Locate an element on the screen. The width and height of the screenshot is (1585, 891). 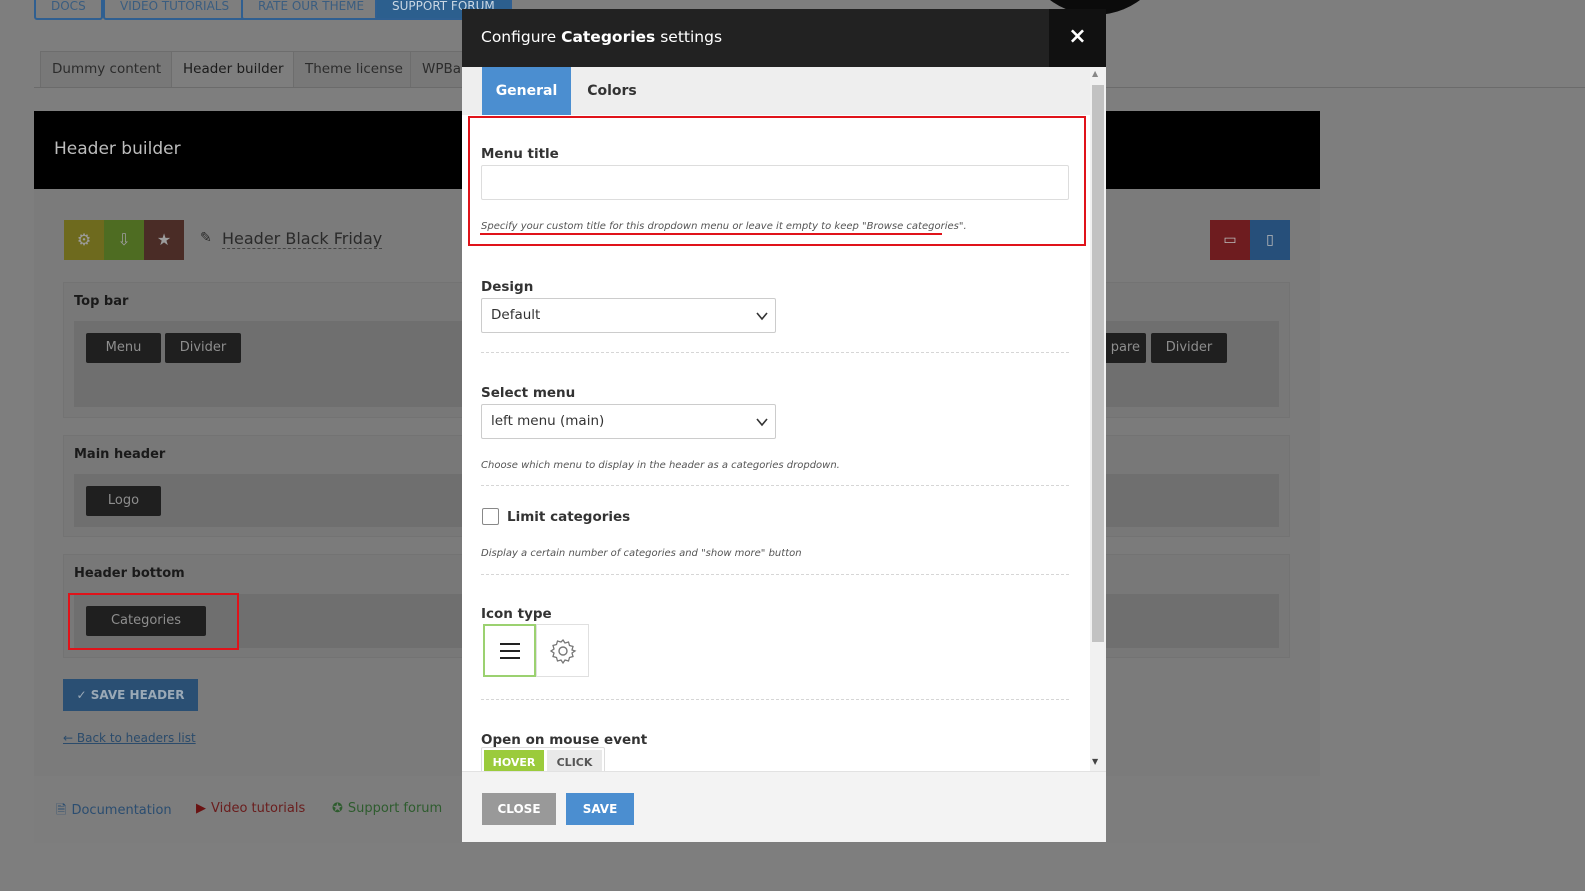
back-to-headers-link: ← Back to headers list is located at coordinates (129, 738).